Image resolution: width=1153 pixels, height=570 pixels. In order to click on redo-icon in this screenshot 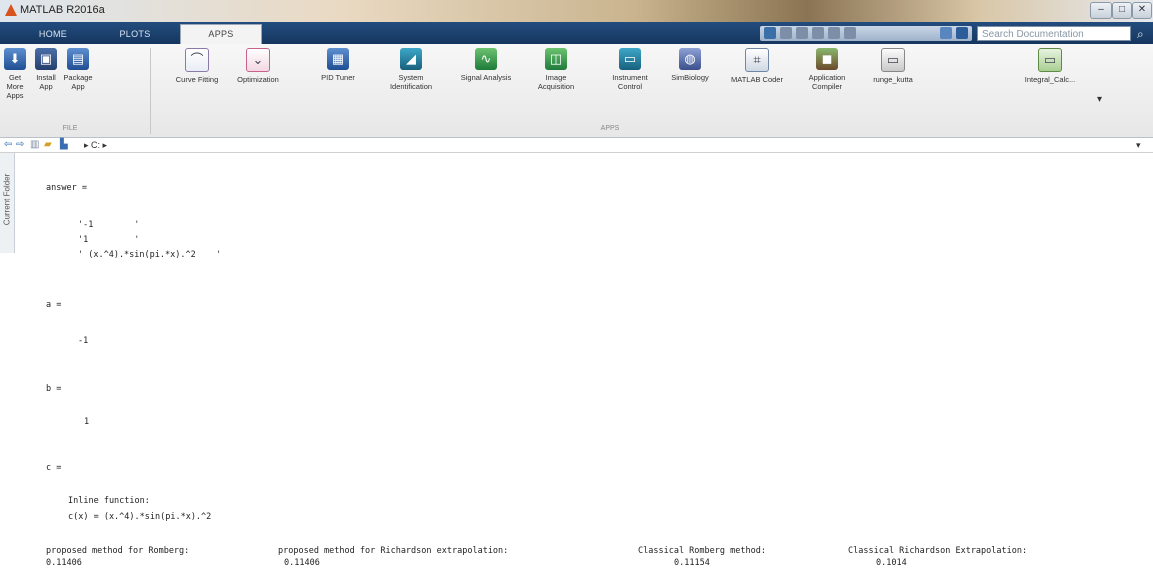, I will do `click(850, 33)`.